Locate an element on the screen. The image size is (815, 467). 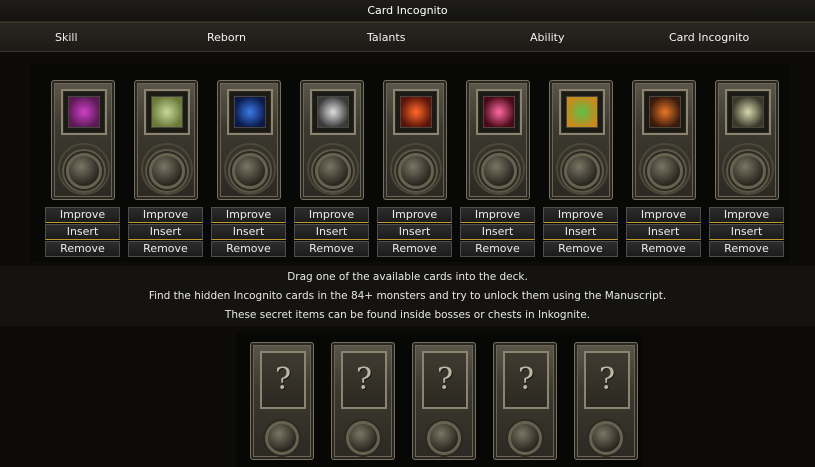
window-title: Card Incognito is located at coordinates (407, 11).